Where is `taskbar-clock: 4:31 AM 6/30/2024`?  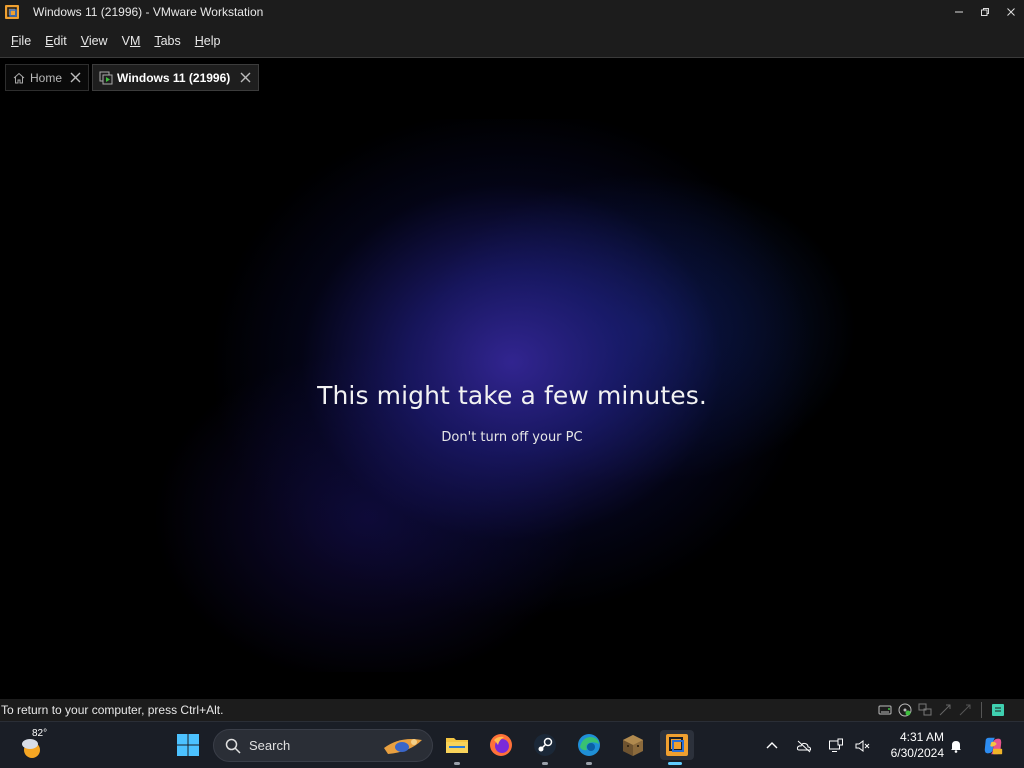
taskbar-clock: 4:31 AM 6/30/2024 is located at coordinates (912, 745).